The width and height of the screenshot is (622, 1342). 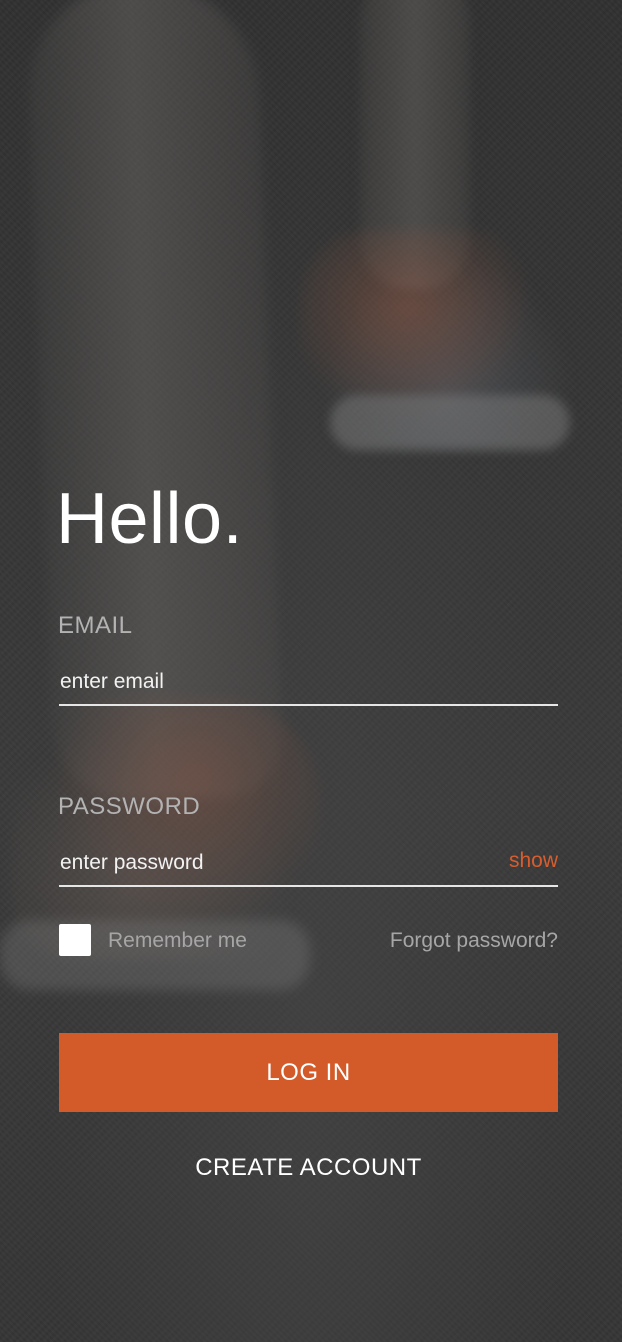 I want to click on forgot-password-link: Forgot password?, so click(x=474, y=941).